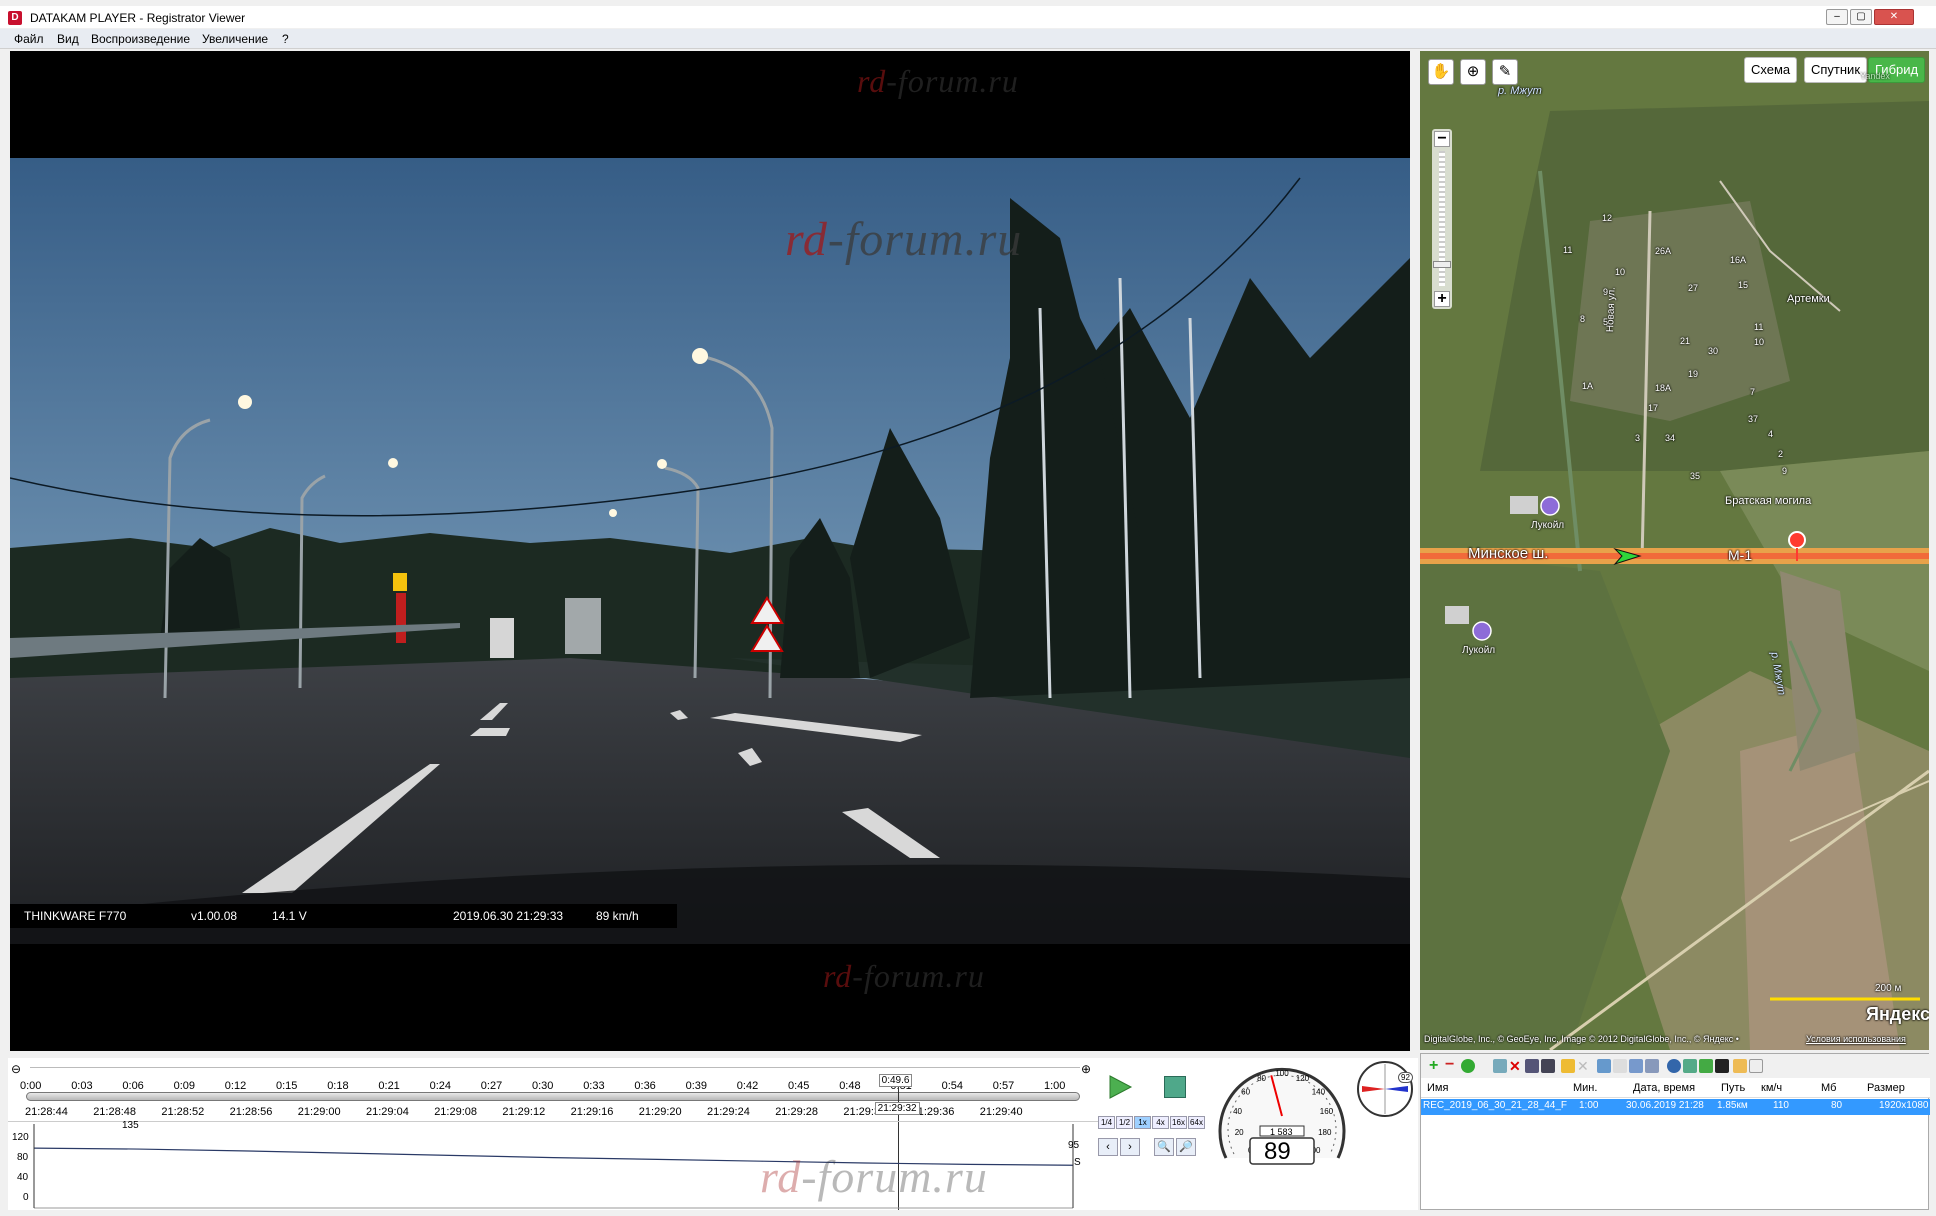 The image size is (1936, 1216). What do you see at coordinates (1733, 1088) in the screenshot?
I see `col-path: Путь` at bounding box center [1733, 1088].